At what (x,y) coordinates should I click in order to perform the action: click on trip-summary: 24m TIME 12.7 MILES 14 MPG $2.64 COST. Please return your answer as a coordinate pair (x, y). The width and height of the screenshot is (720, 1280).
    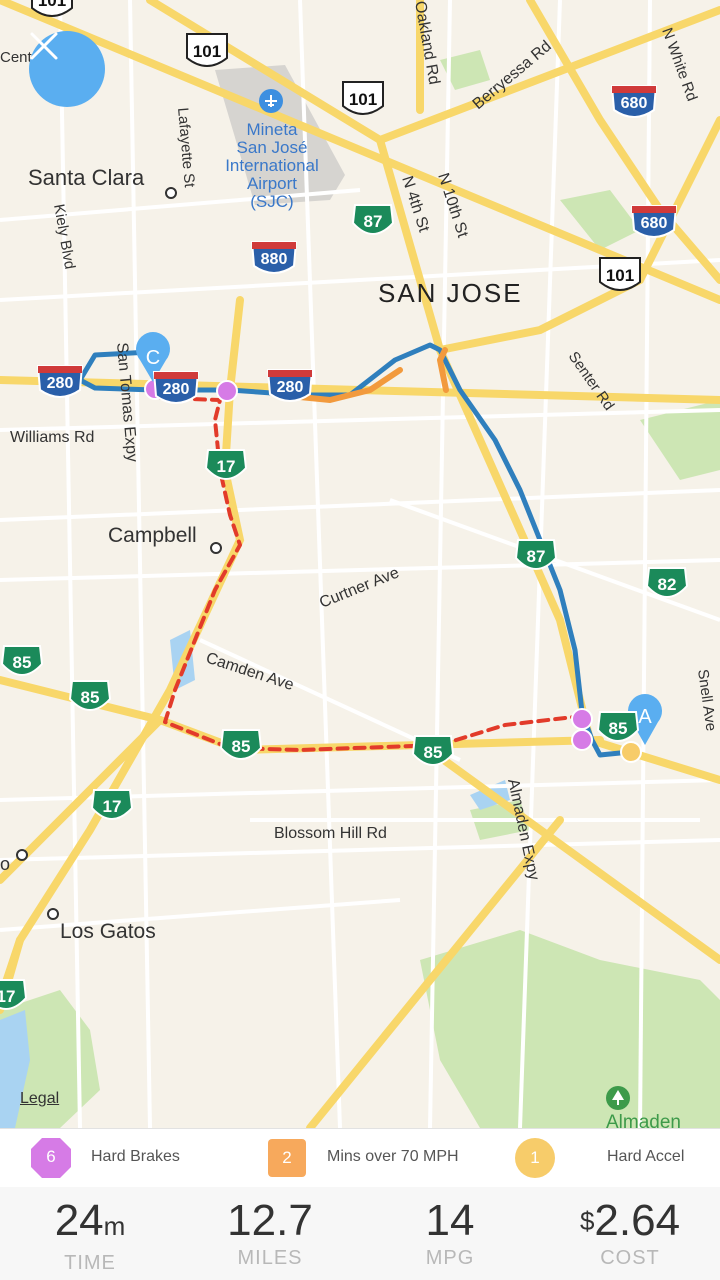
    Looking at the image, I should click on (360, 1233).